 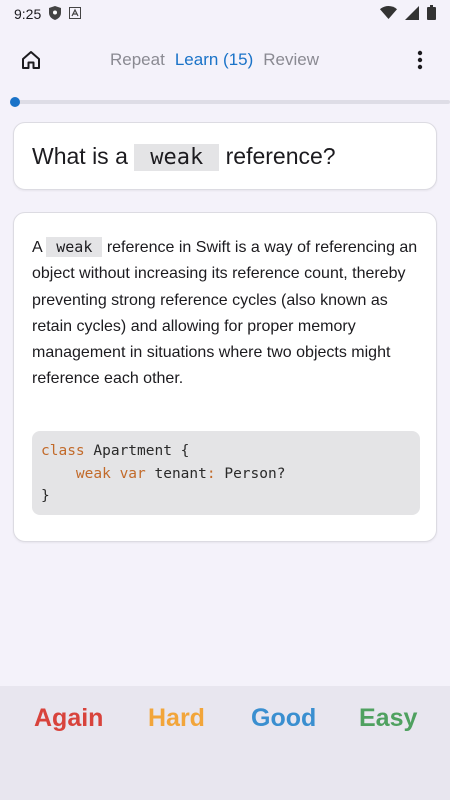 What do you see at coordinates (37, 247) in the screenshot?
I see `answer-prefix: A` at bounding box center [37, 247].